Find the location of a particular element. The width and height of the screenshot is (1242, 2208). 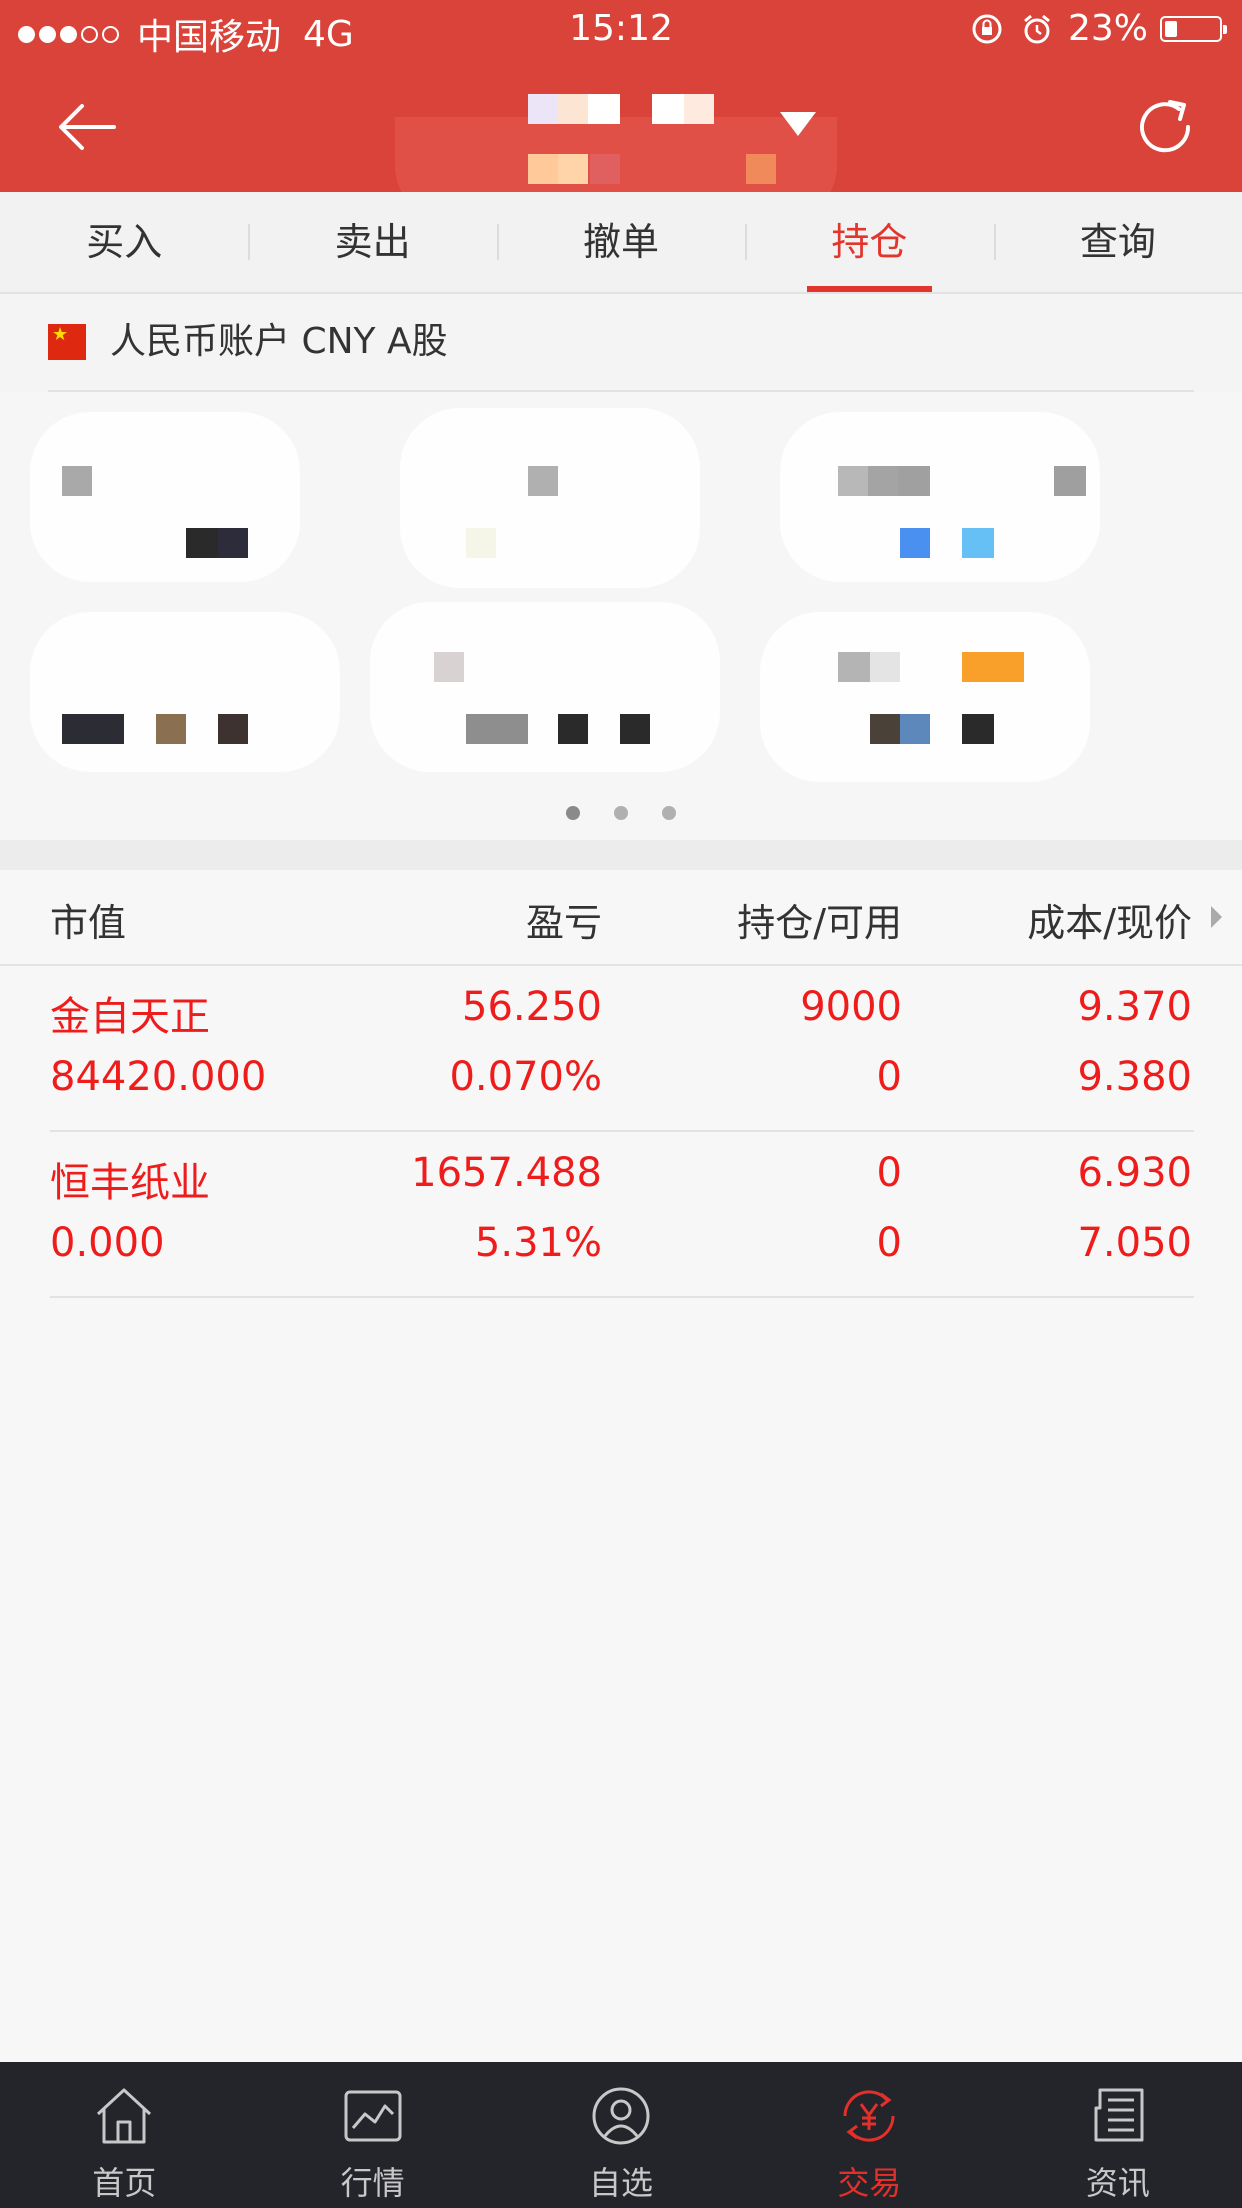

stock-cost: 9.370 is located at coordinates (1134, 1007).